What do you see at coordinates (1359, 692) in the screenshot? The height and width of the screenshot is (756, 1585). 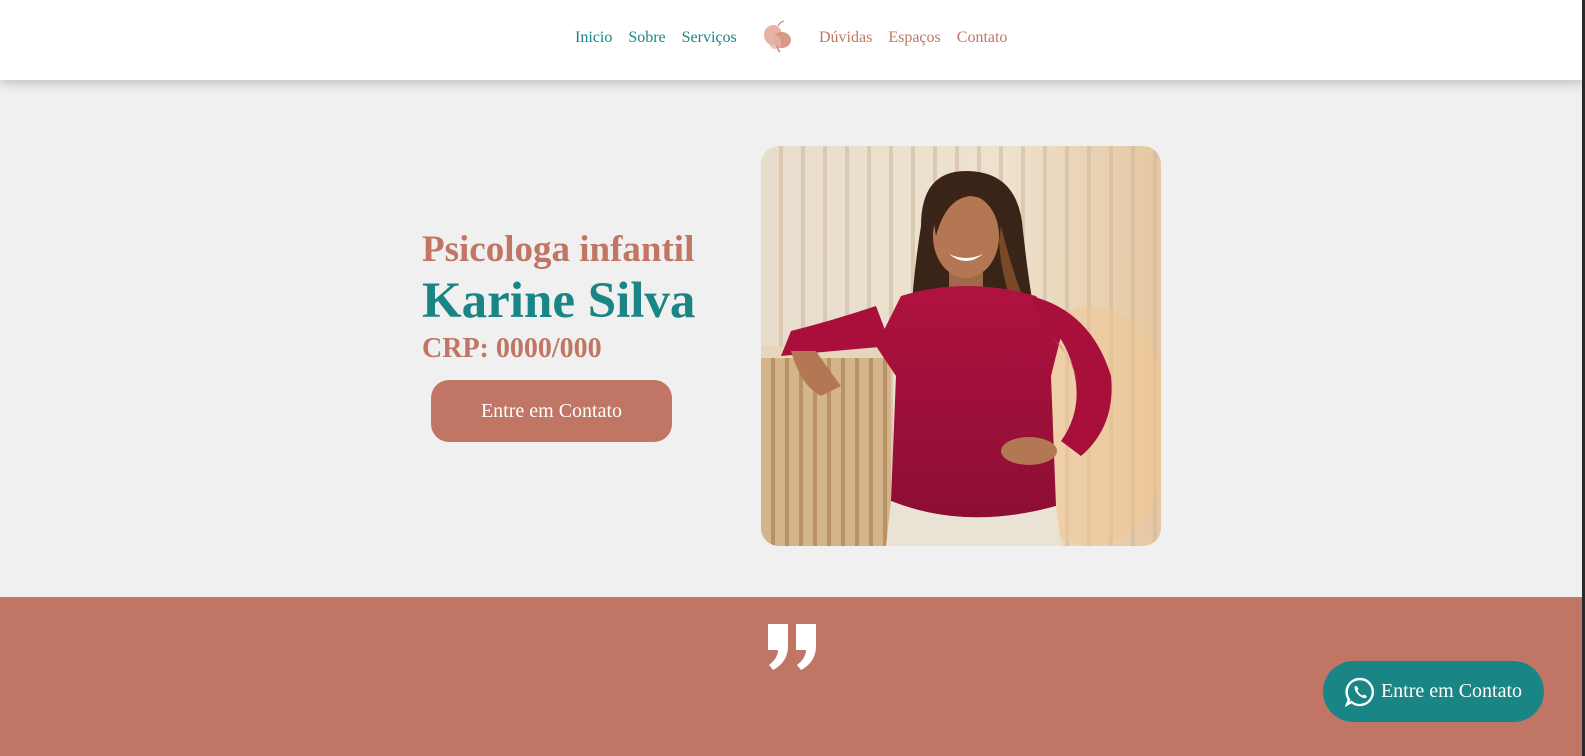 I see `whatsapp-icon` at bounding box center [1359, 692].